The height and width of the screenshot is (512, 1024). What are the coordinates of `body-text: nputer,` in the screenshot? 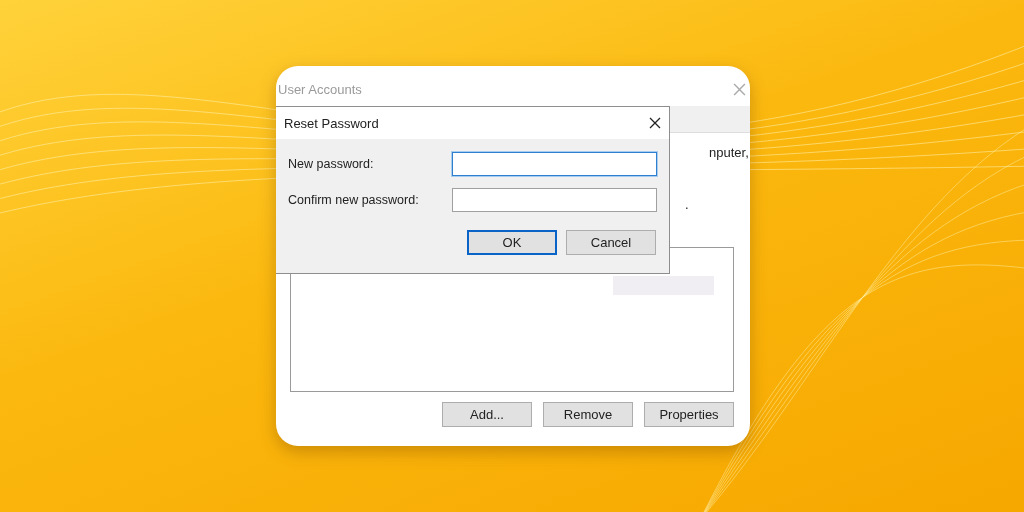 It's located at (729, 152).